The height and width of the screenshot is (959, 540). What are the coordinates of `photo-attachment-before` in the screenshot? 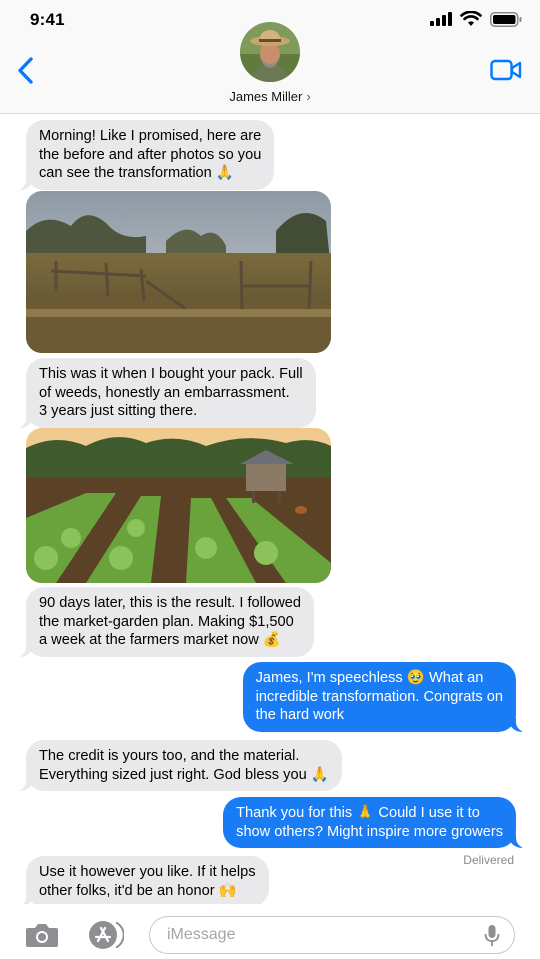 It's located at (178, 272).